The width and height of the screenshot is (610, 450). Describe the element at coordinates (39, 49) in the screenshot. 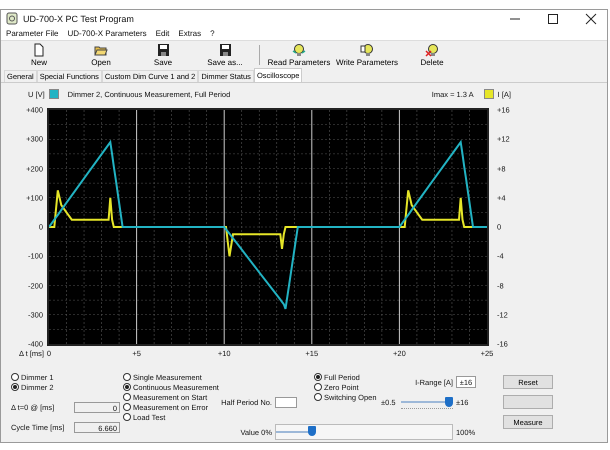

I see `page-icon` at that location.